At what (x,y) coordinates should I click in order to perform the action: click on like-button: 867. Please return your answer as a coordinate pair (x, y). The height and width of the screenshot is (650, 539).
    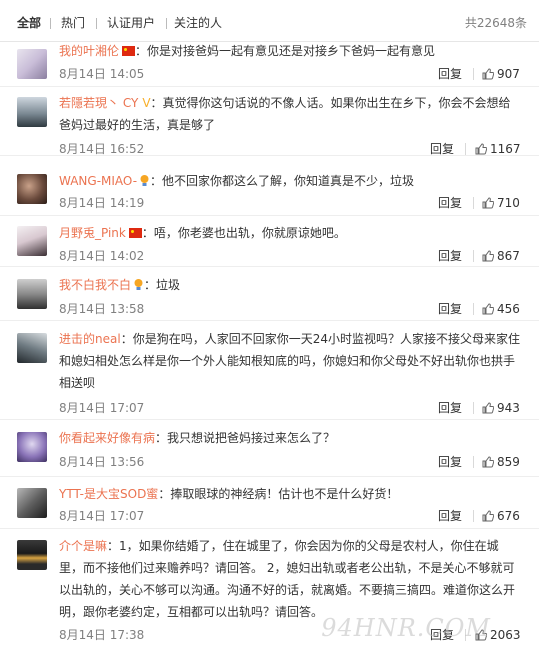
    Looking at the image, I should click on (501, 256).